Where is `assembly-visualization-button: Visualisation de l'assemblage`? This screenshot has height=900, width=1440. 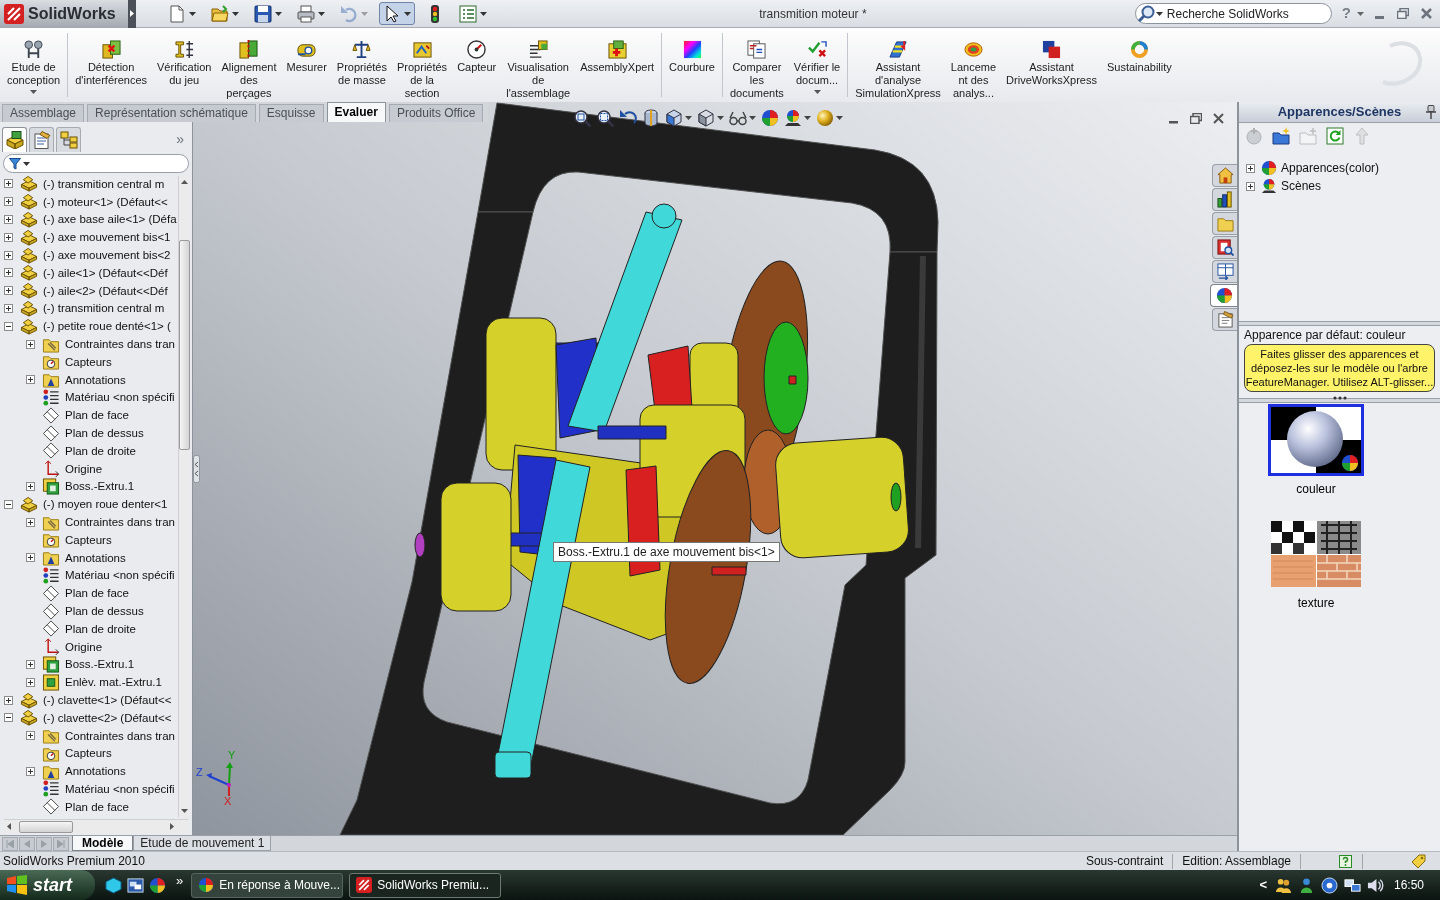 assembly-visualization-button: Visualisation de l'assemblage is located at coordinates (538, 65).